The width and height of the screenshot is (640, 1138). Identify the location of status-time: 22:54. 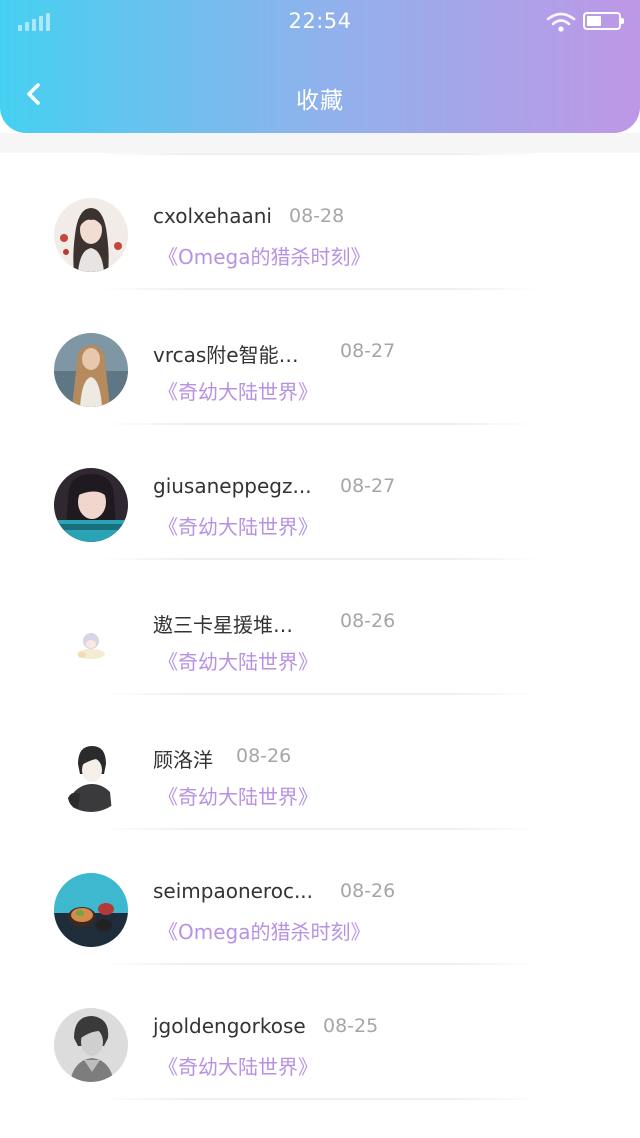
(320, 21).